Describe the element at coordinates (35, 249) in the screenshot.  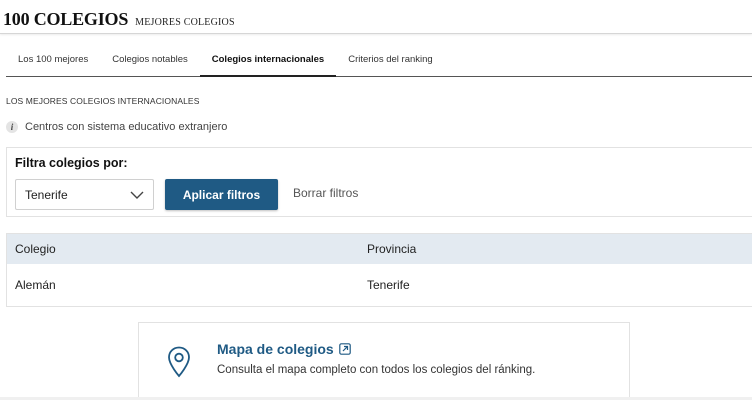
I see `header-colegio: Colegio` at that location.